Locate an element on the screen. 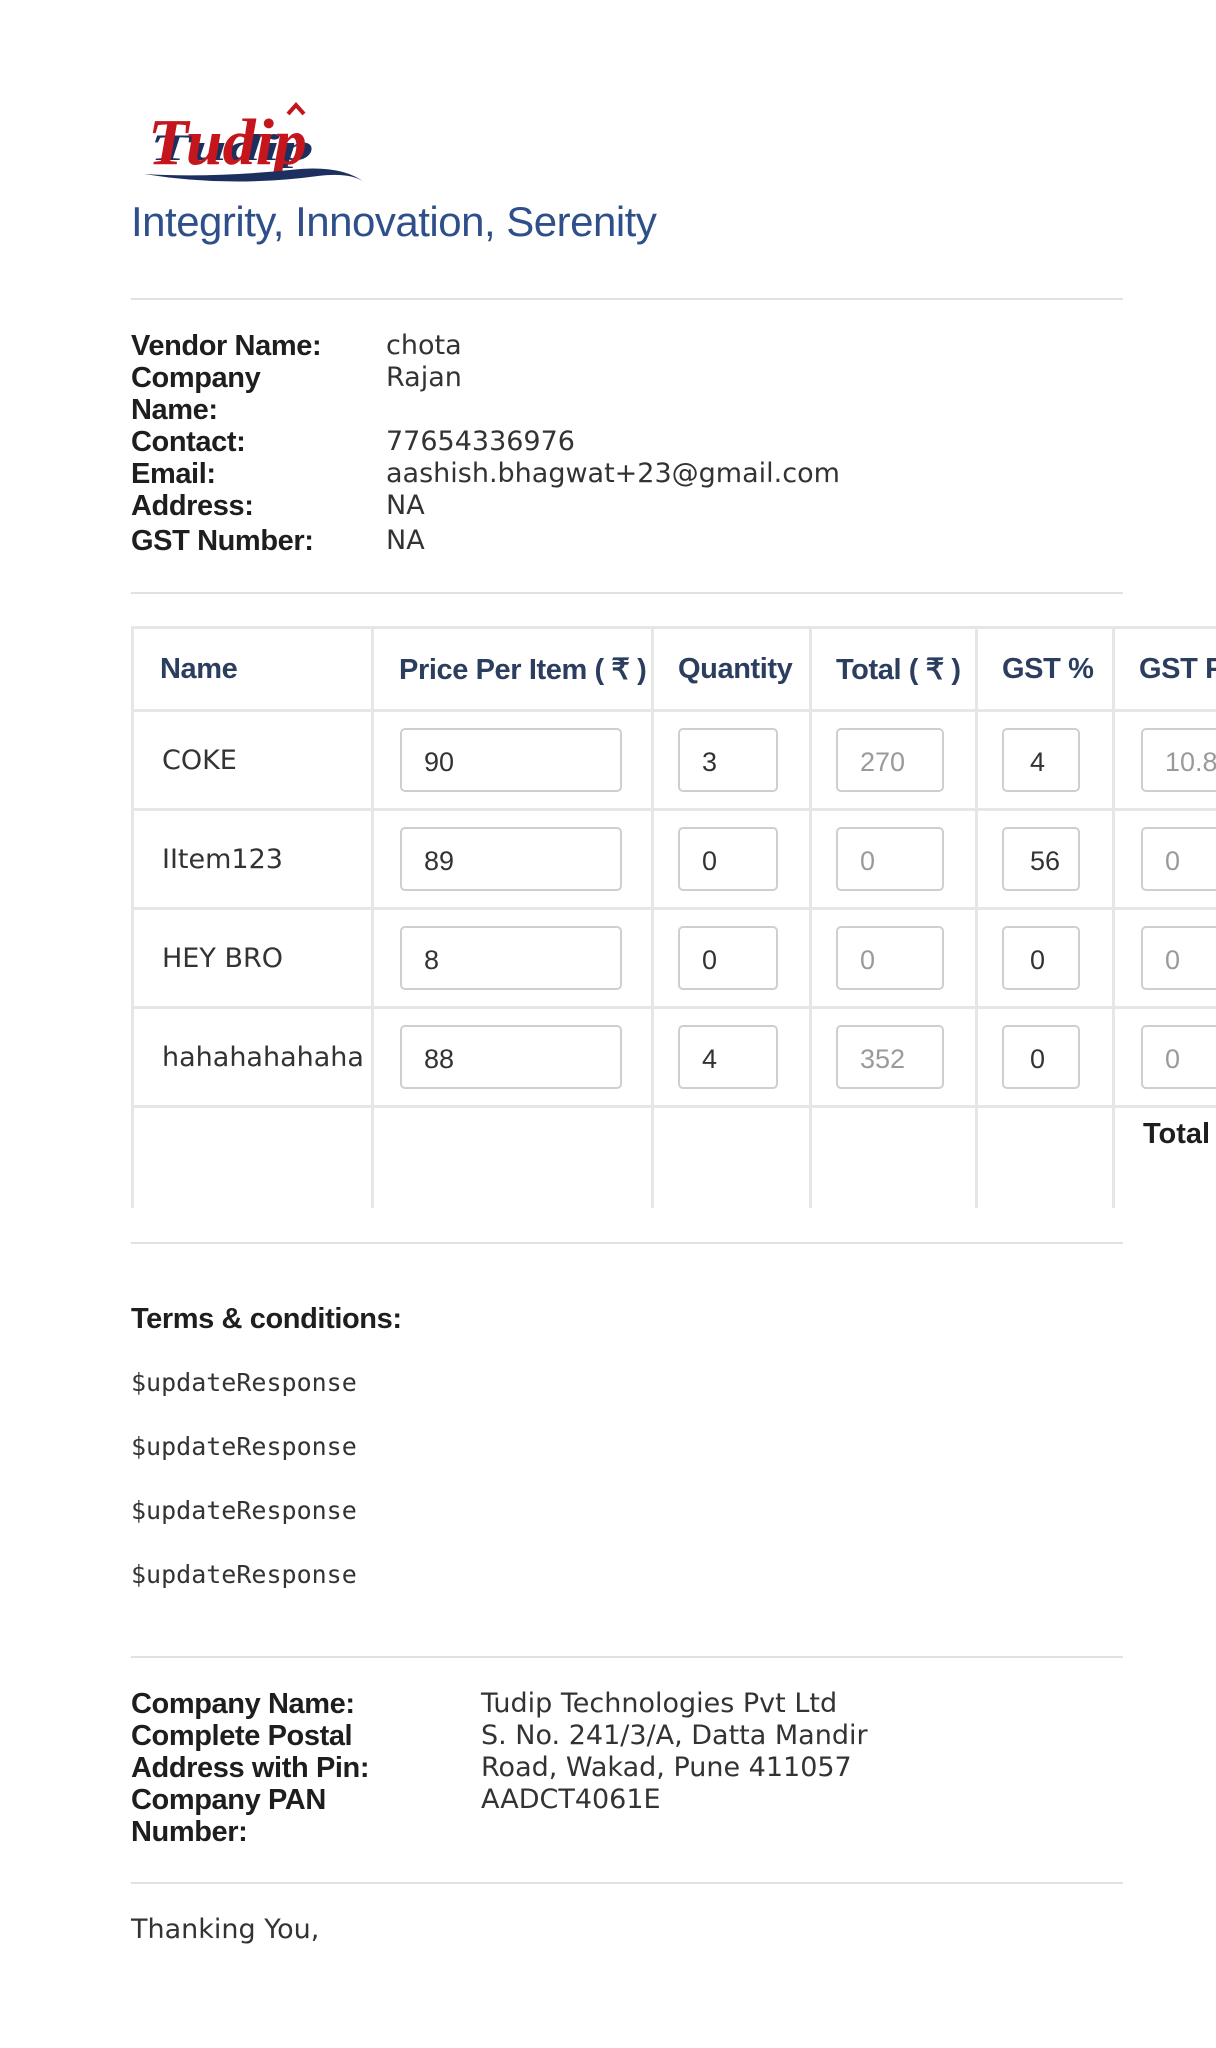 The width and height of the screenshot is (1216, 2048). postal-address-label-line2: Address with Pin: is located at coordinates (250, 1768).